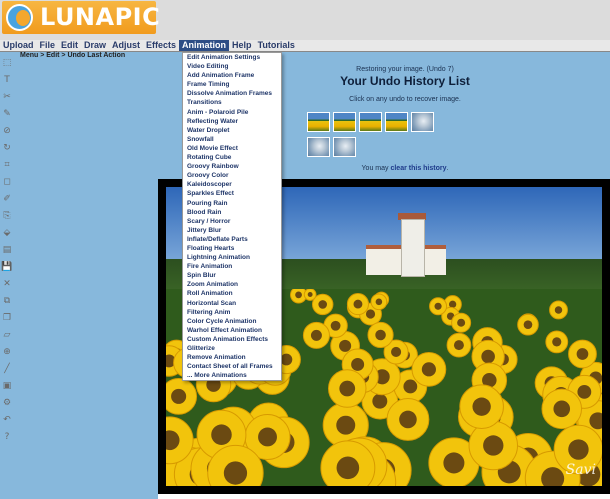 The height and width of the screenshot is (499, 610). I want to click on dropdown-item: Blood Rain, so click(232, 212).